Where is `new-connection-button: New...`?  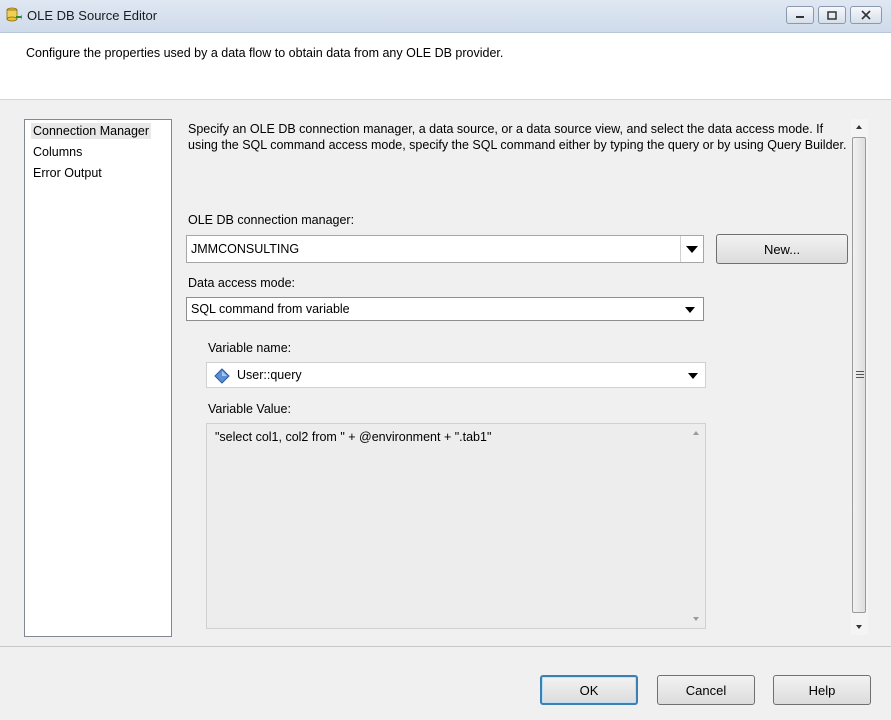 new-connection-button: New... is located at coordinates (782, 249).